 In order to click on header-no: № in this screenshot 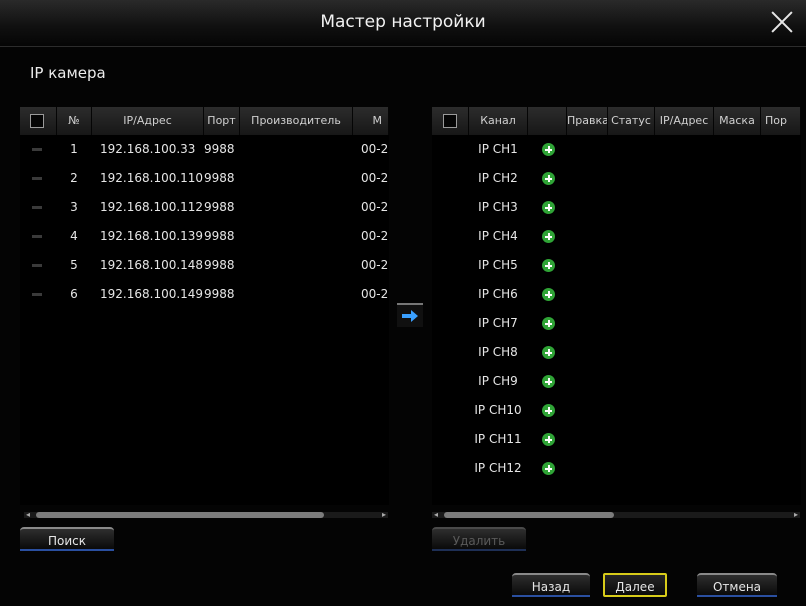, I will do `click(74, 121)`.